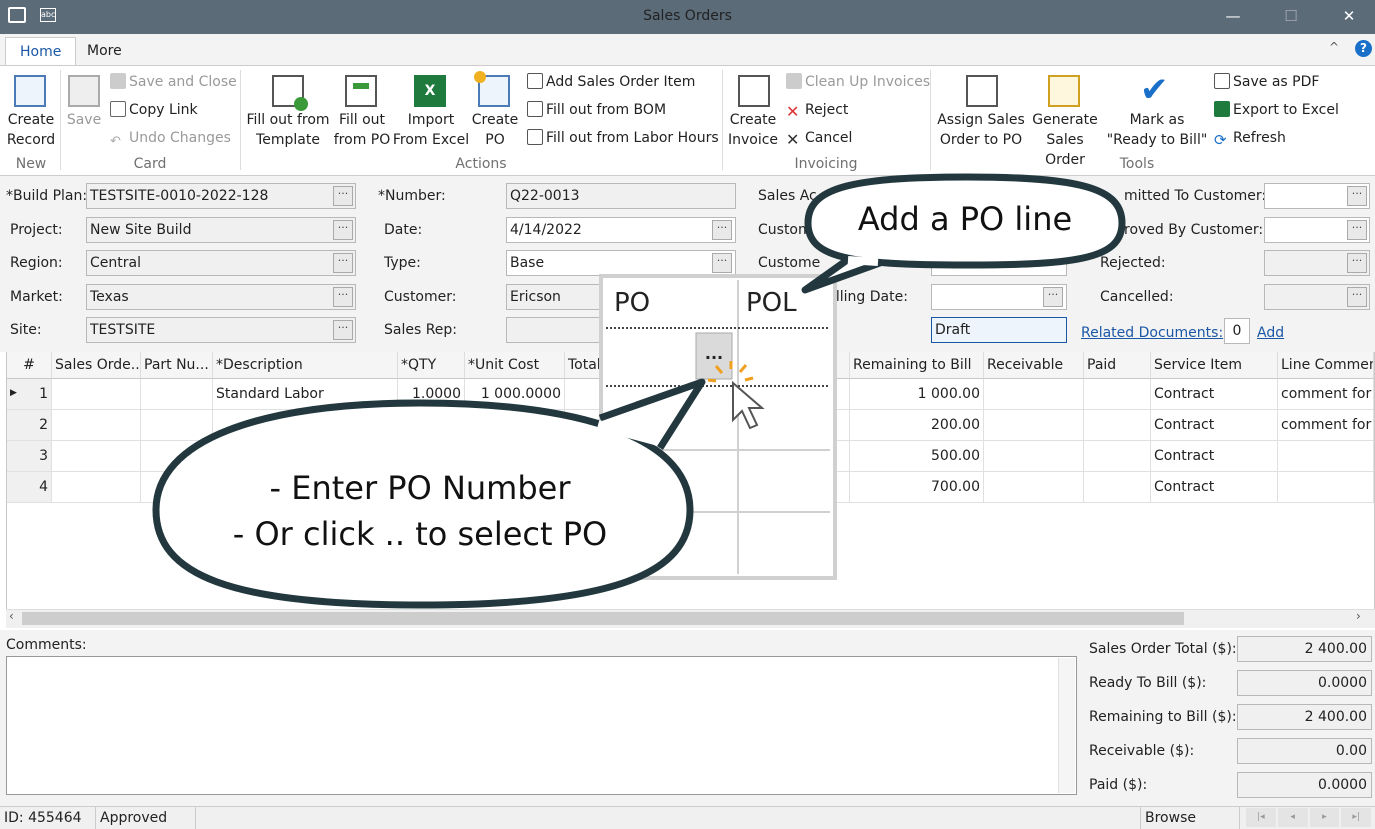 Image resolution: width=1375 pixels, height=829 pixels. I want to click on top-callout-text: Add a PO line, so click(965, 219).